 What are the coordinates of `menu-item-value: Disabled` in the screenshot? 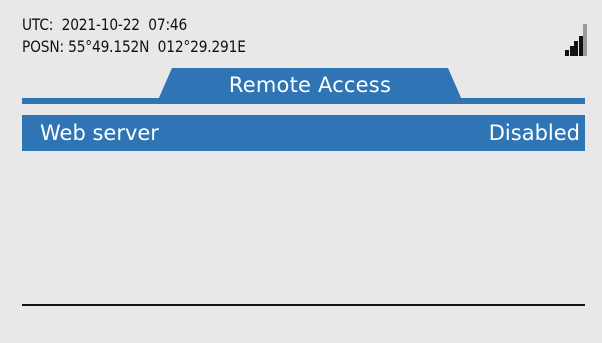 It's located at (534, 133).